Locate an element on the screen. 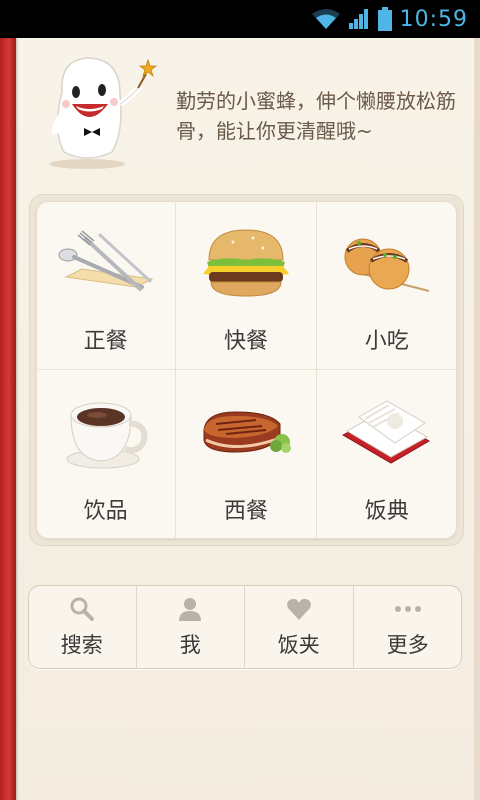  nav-favorites: 饭夹 is located at coordinates (299, 627).